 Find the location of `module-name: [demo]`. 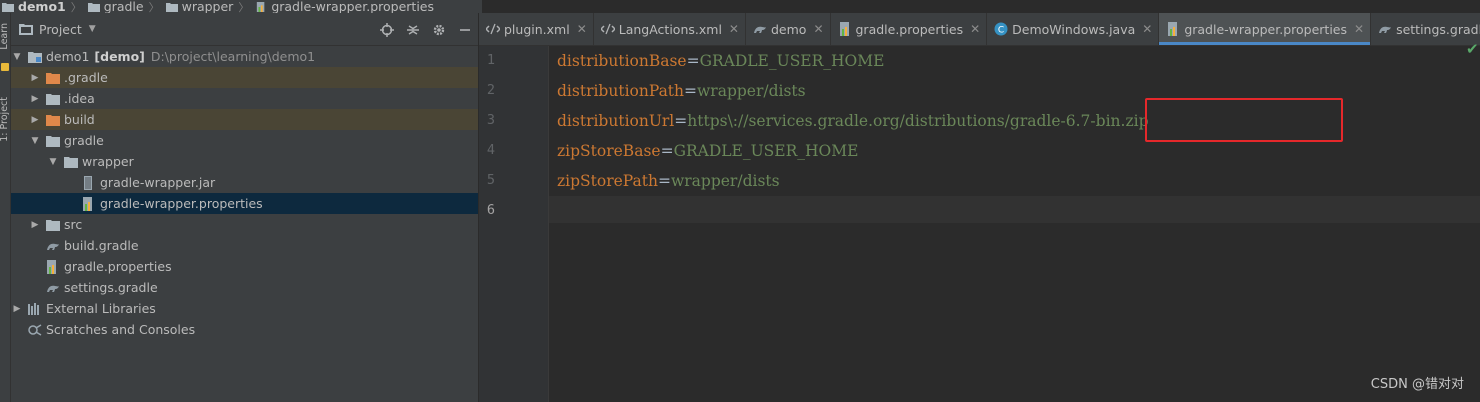

module-name: [demo] is located at coordinates (119, 56).